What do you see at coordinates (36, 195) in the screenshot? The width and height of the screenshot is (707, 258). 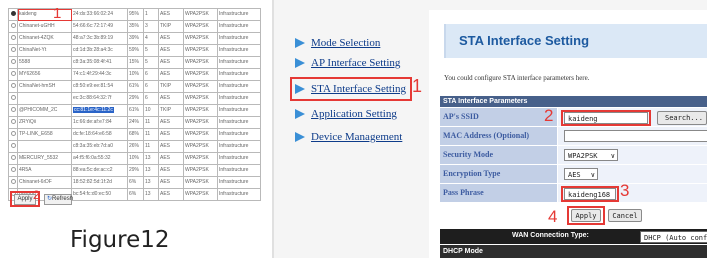 I see `step-2-label-left: 2` at bounding box center [36, 195].